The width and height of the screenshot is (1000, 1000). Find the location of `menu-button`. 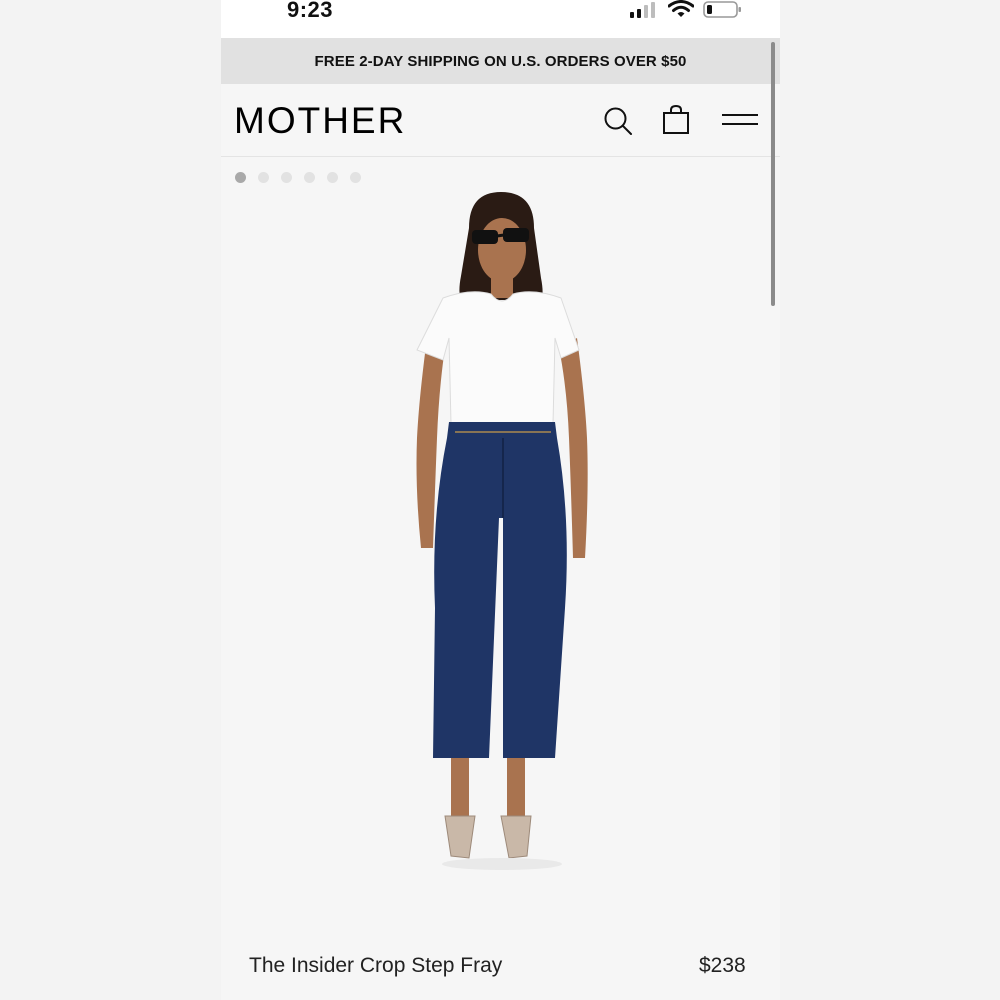

menu-button is located at coordinates (740, 120).